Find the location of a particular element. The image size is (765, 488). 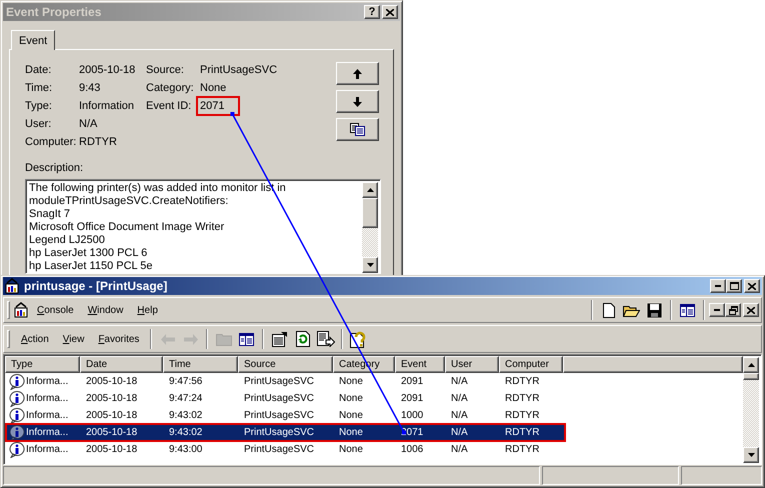

field-value: Information is located at coordinates (107, 106).